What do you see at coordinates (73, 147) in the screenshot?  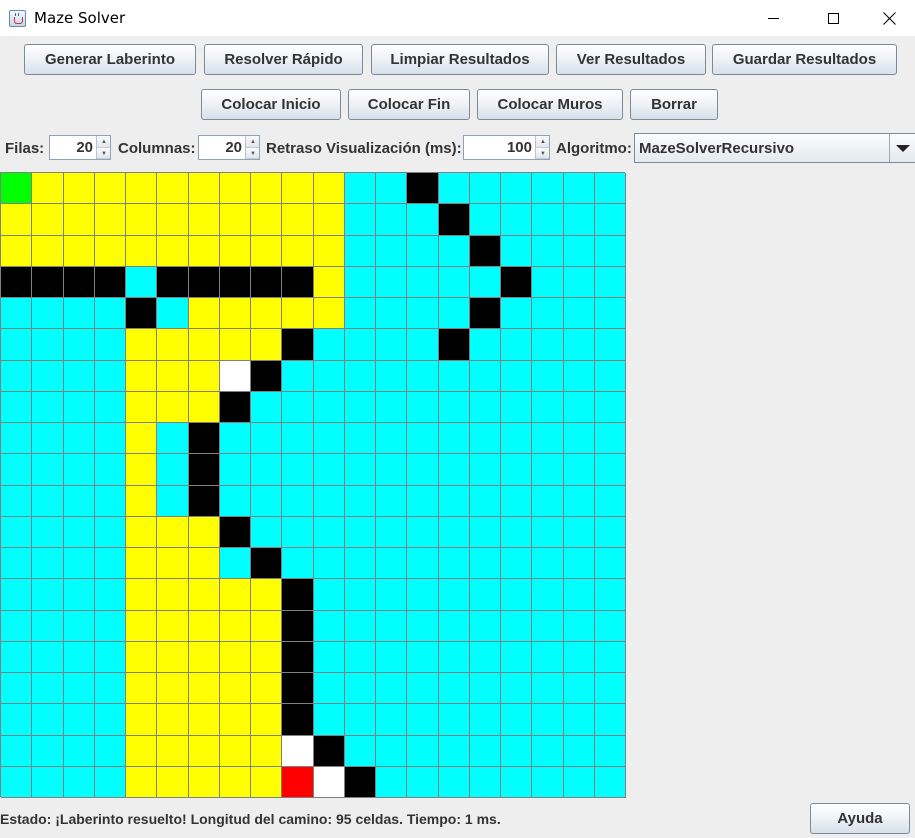 I see `filas-value: 20` at bounding box center [73, 147].